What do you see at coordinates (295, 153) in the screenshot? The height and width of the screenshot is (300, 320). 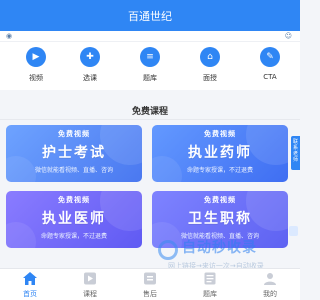 I see `contact-teacher-tab: 联系老师` at bounding box center [295, 153].